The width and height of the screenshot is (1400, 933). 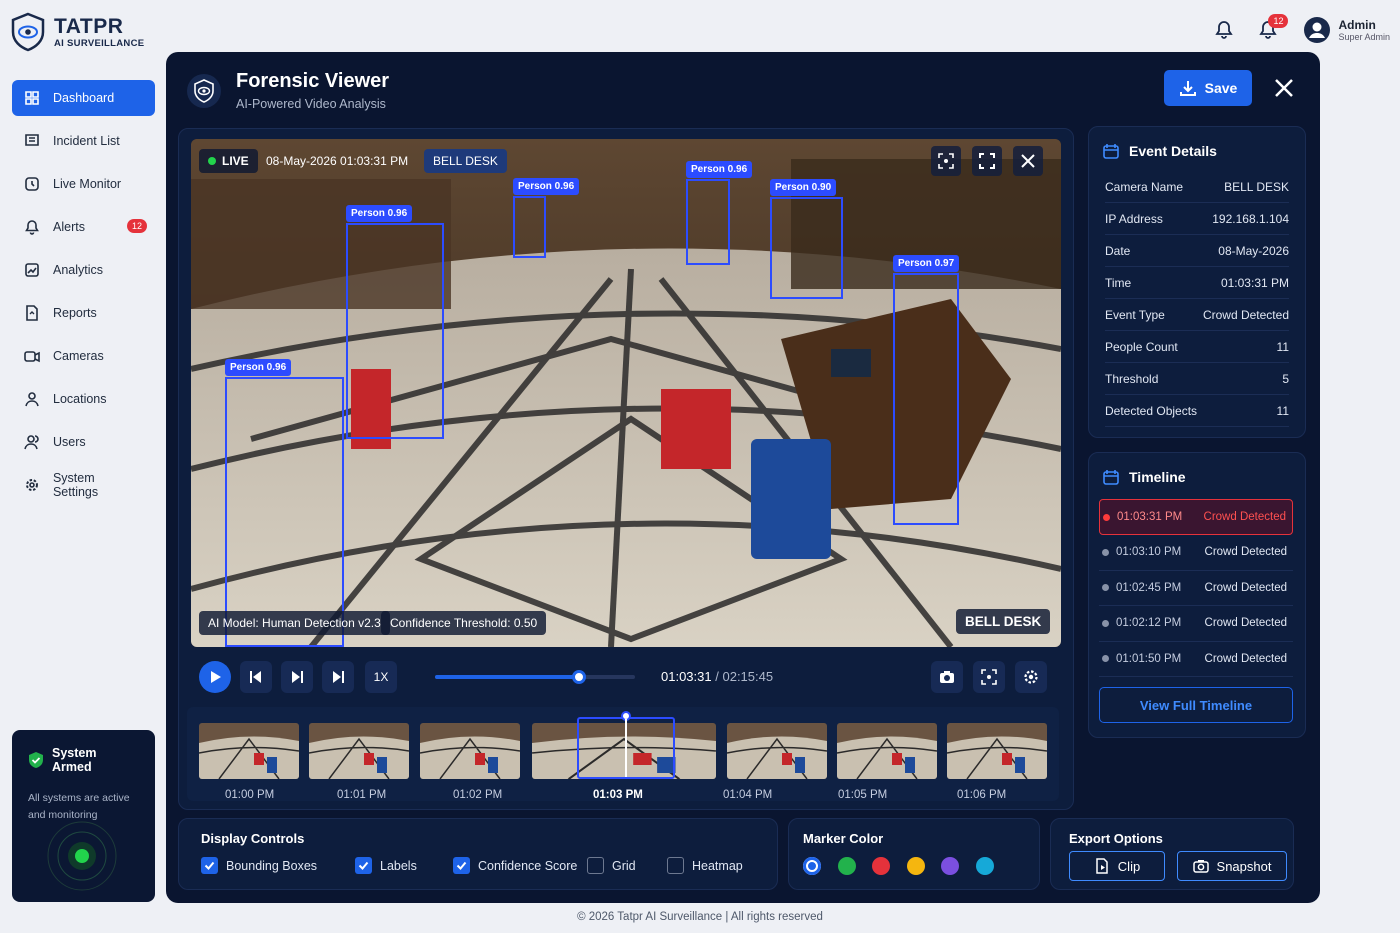 I want to click on brand-logo: TATPR AI SURVEILLANCE, so click(x=77, y=32).